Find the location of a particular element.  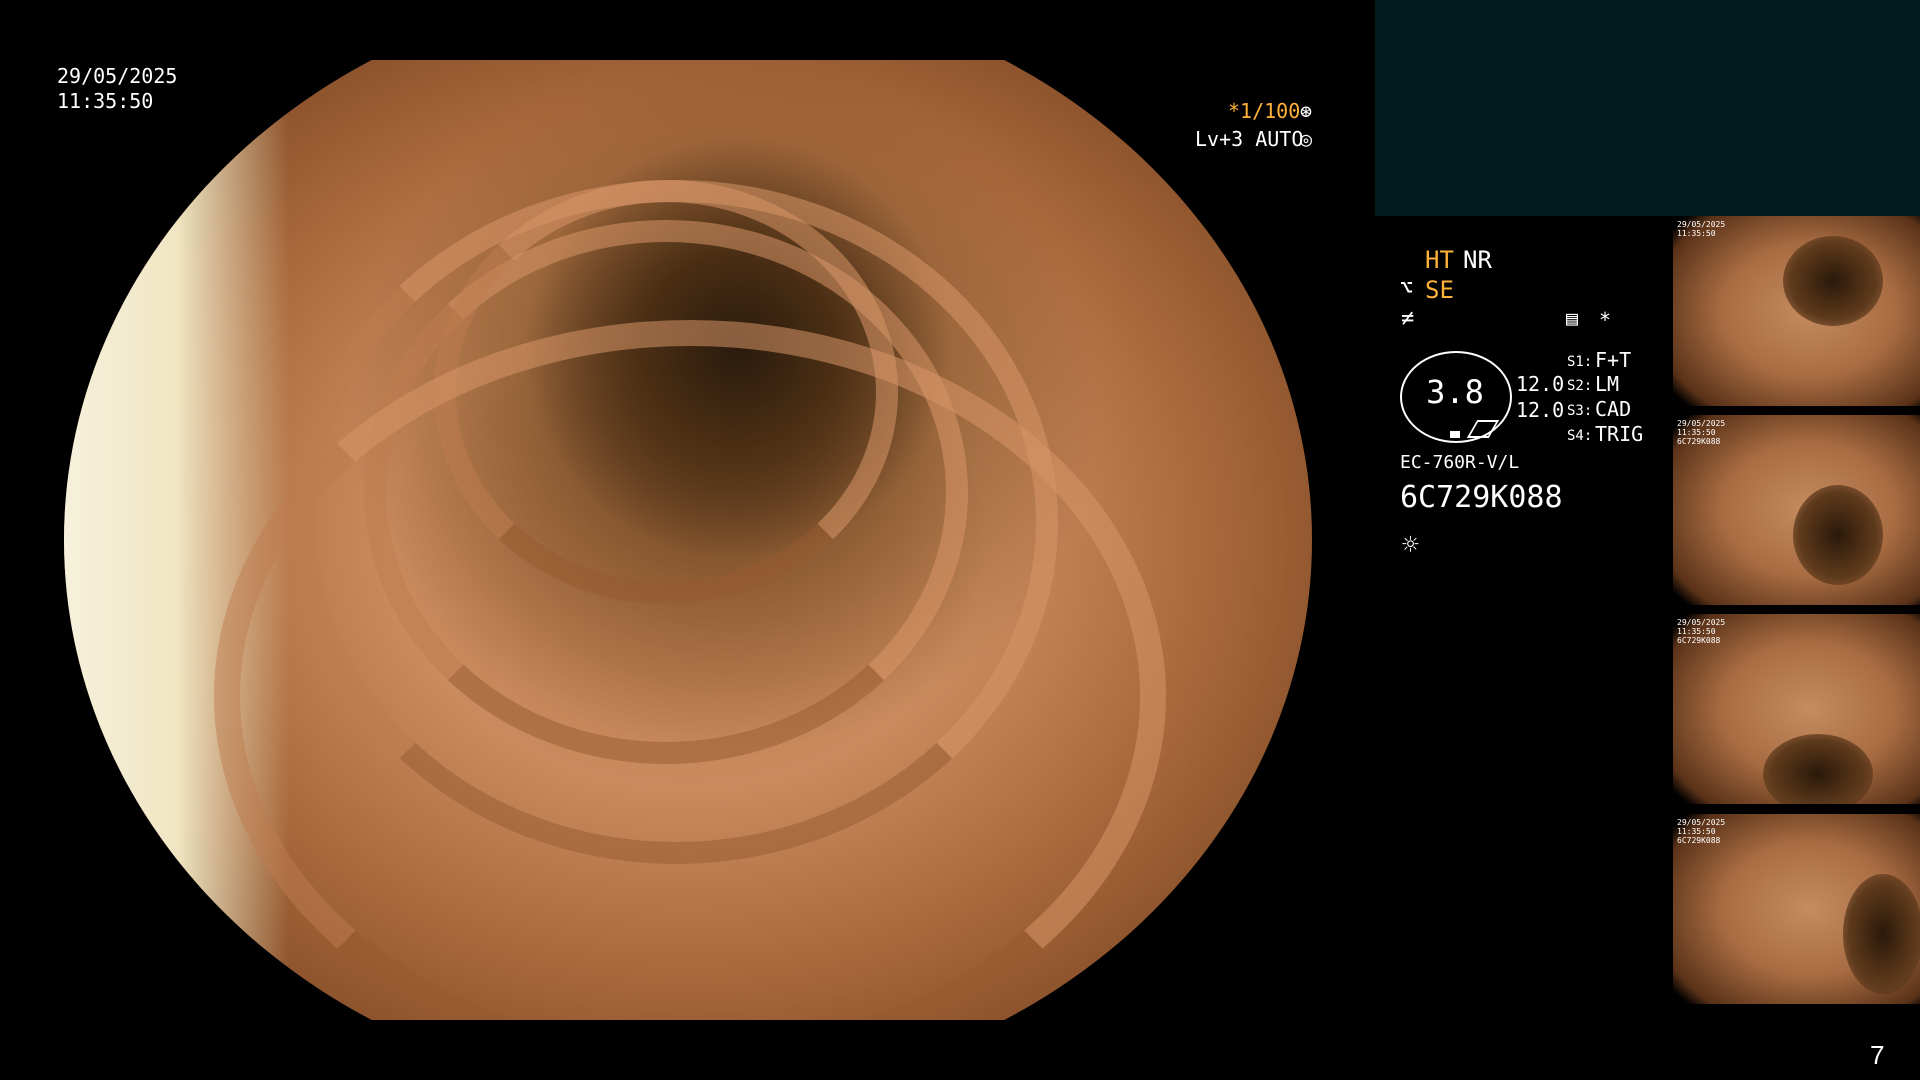

switch-key: S2: is located at coordinates (1580, 386).